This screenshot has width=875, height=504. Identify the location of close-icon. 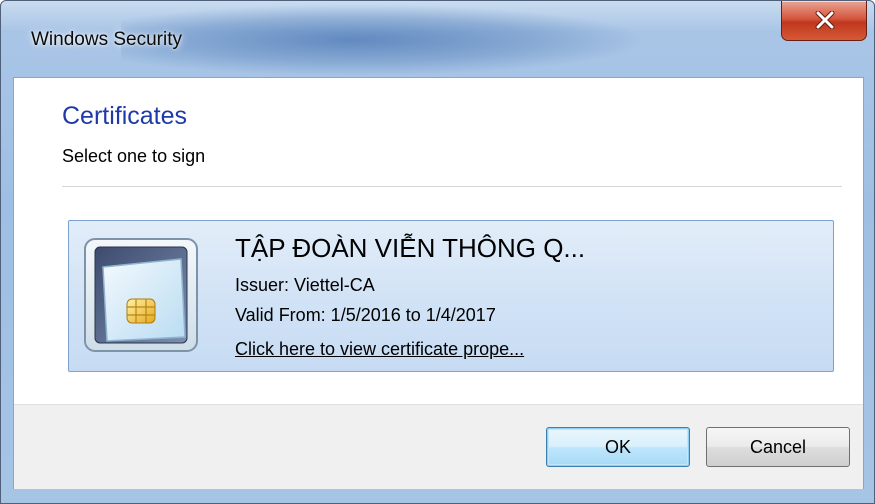
(825, 20).